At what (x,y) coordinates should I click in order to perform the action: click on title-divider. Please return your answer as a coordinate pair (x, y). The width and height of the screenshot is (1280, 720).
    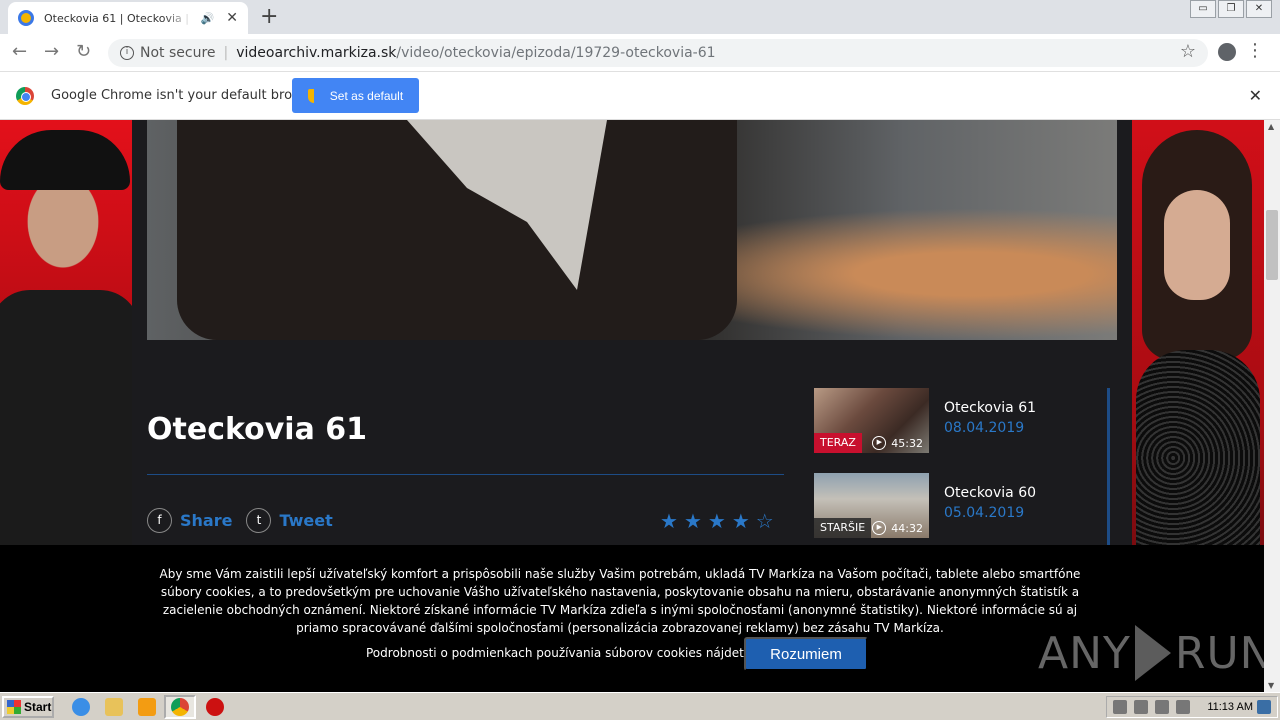
    Looking at the image, I should click on (465, 474).